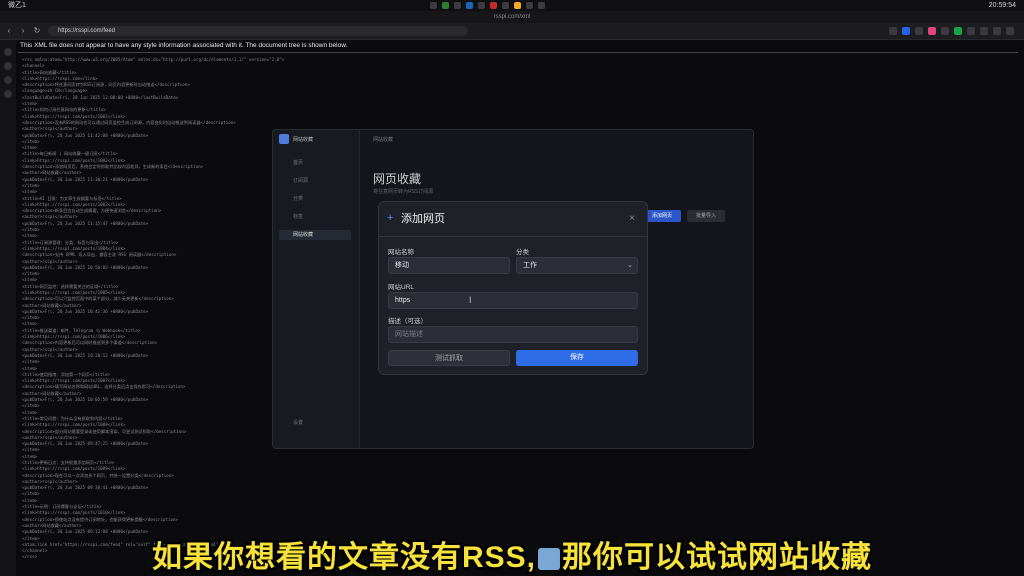 The image size is (1024, 576). What do you see at coordinates (512, 31) in the screenshot?
I see `browser-toolbar: ‹ › ↻ https://rsspi.com/feed` at bounding box center [512, 31].